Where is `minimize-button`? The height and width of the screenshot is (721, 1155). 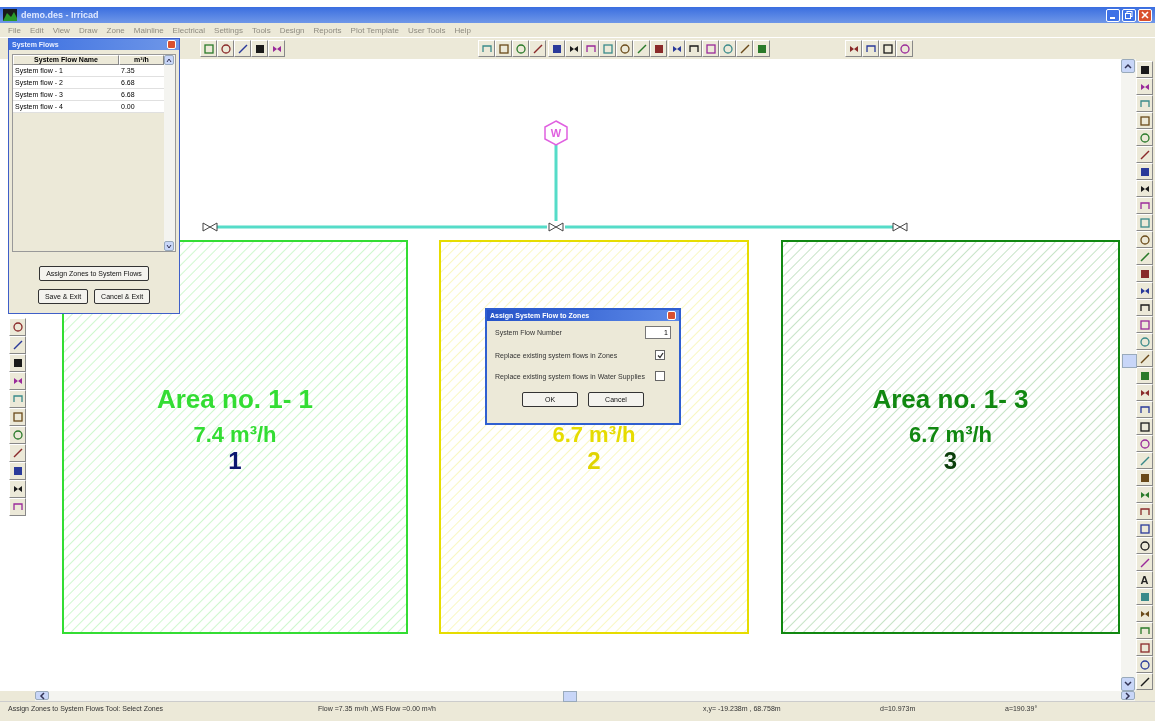
minimize-button is located at coordinates (1113, 15).